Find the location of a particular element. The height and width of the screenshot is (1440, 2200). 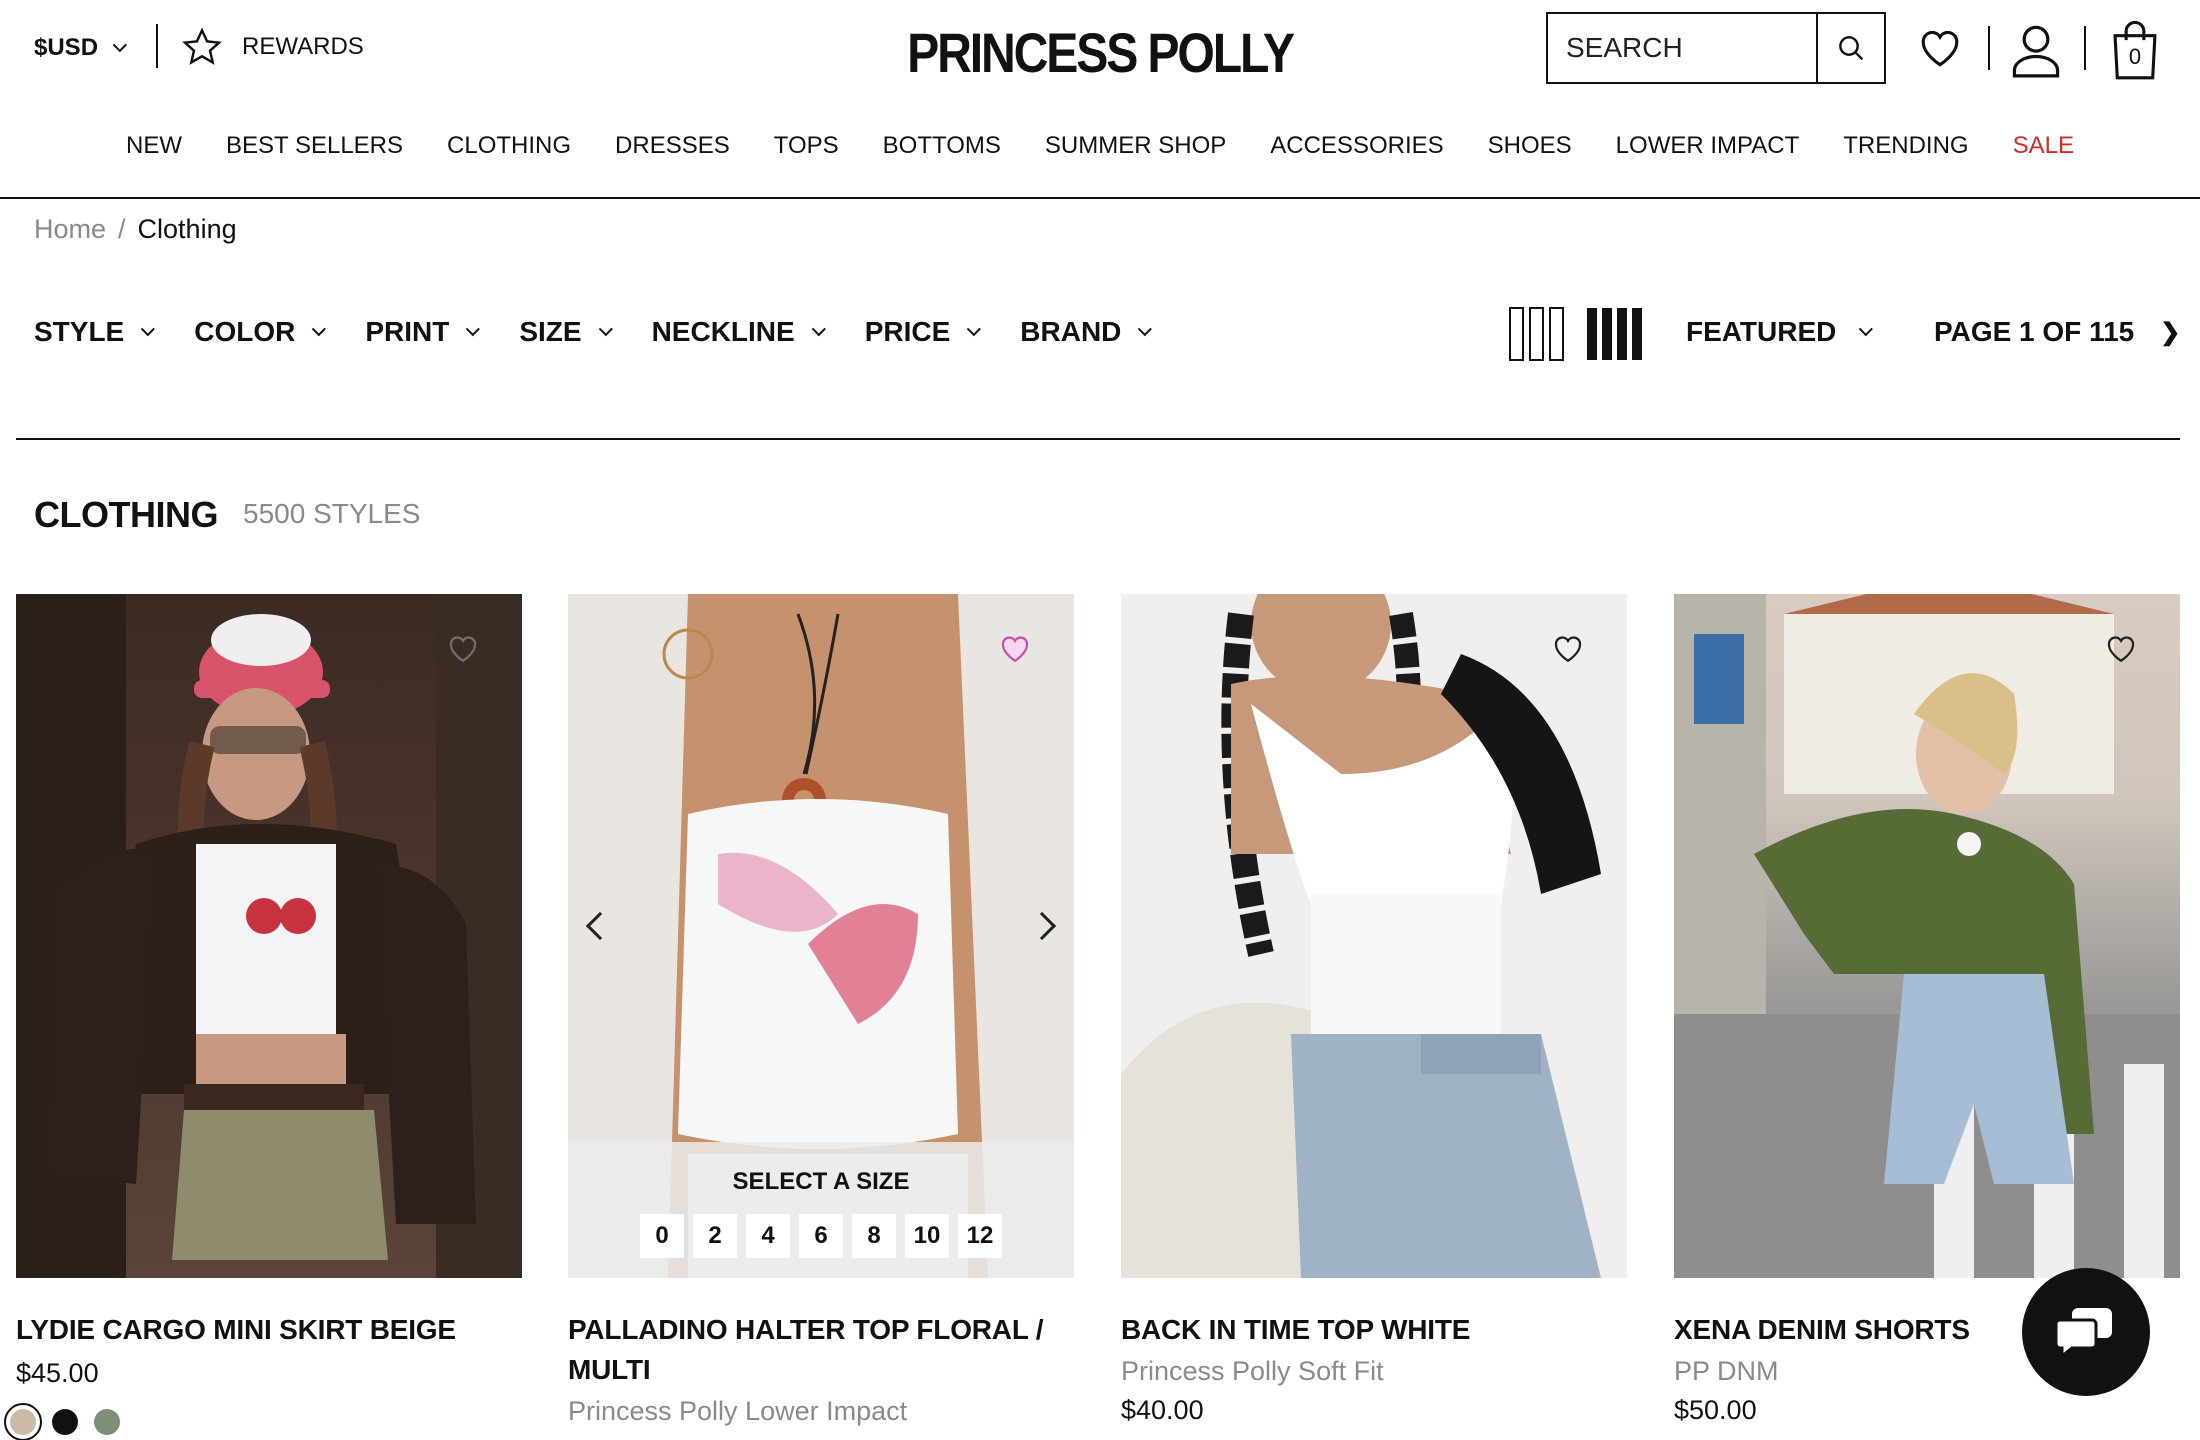

product-brand: Princess Polly Soft Fit is located at coordinates (1252, 1371).